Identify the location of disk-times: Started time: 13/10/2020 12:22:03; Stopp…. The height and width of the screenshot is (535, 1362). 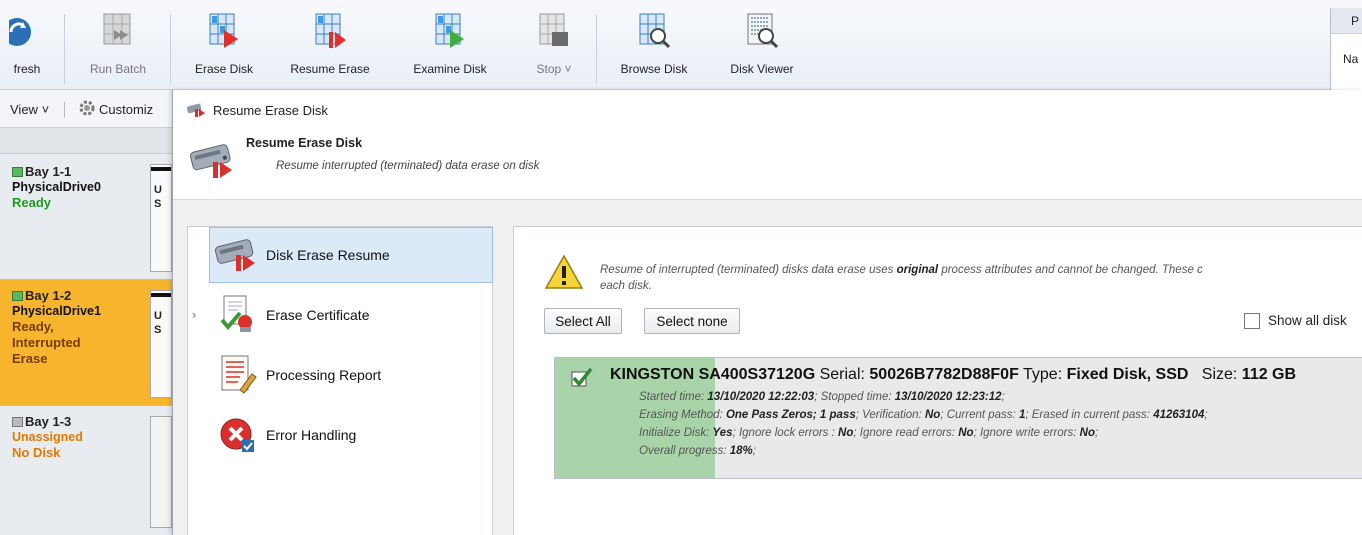
(822, 397).